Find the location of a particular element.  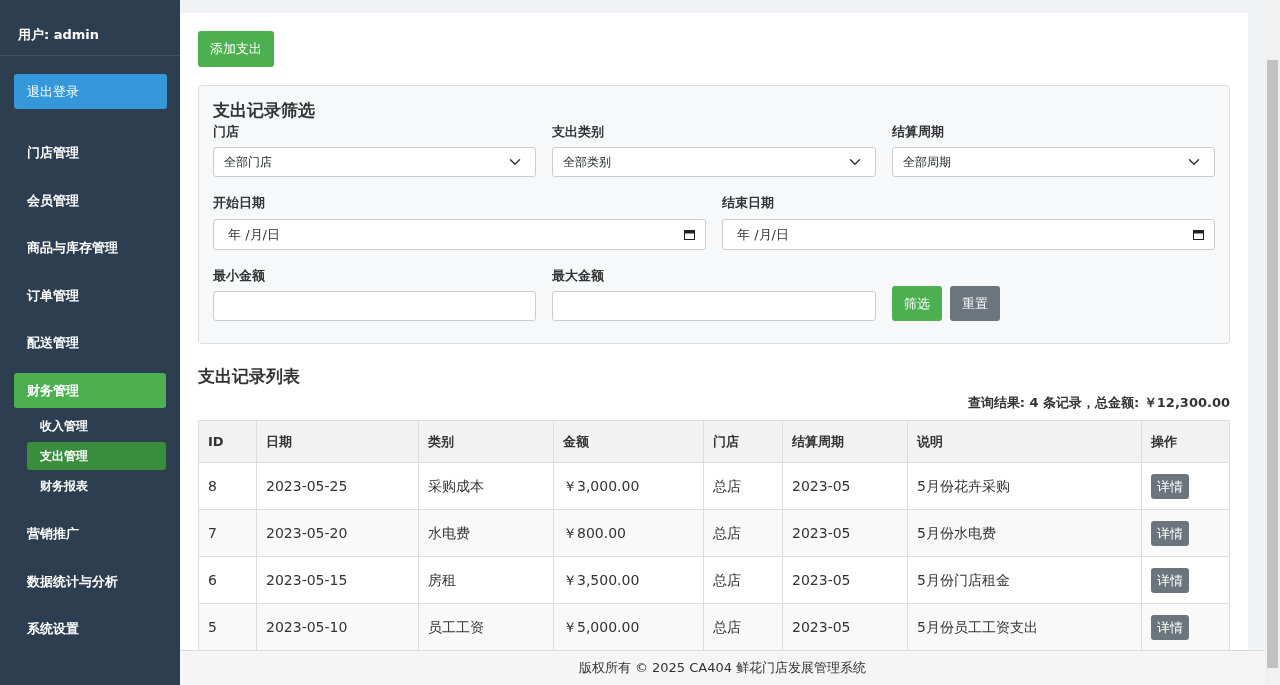

sidebar-item: 数据统计与分析 is located at coordinates (90, 581).